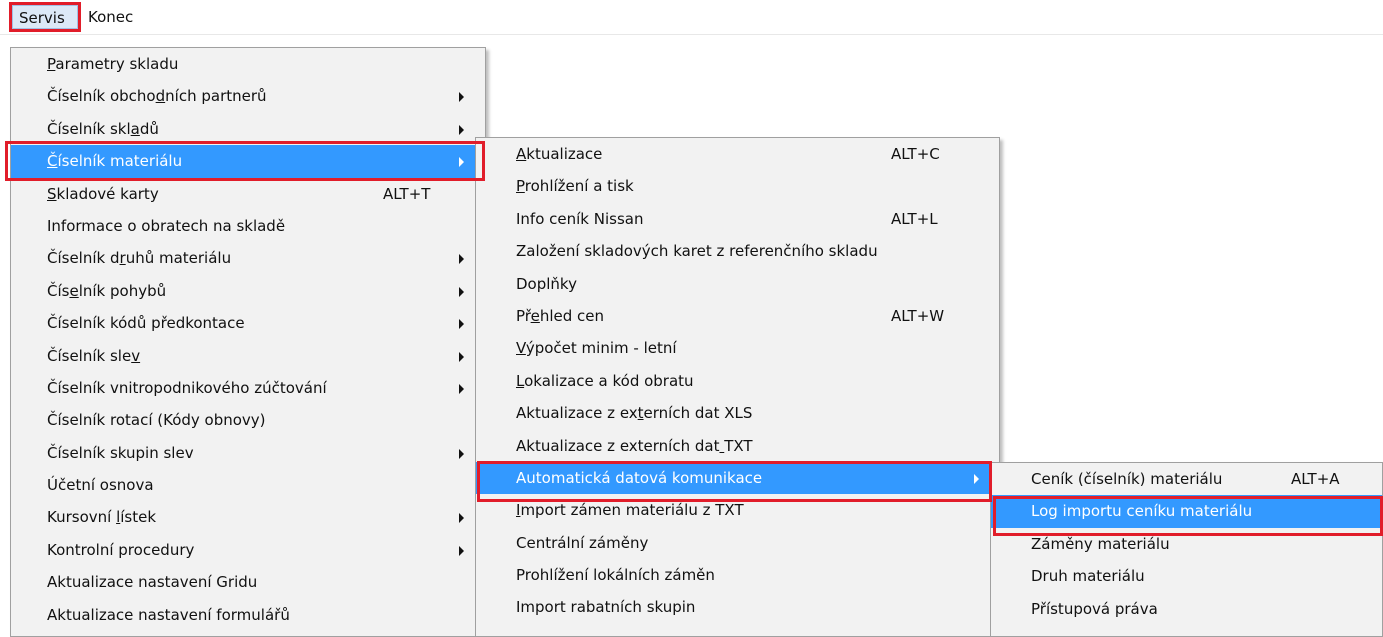 The height and width of the screenshot is (637, 1383). What do you see at coordinates (1100, 543) in the screenshot?
I see `menu-item-label: Záměny materiálu` at bounding box center [1100, 543].